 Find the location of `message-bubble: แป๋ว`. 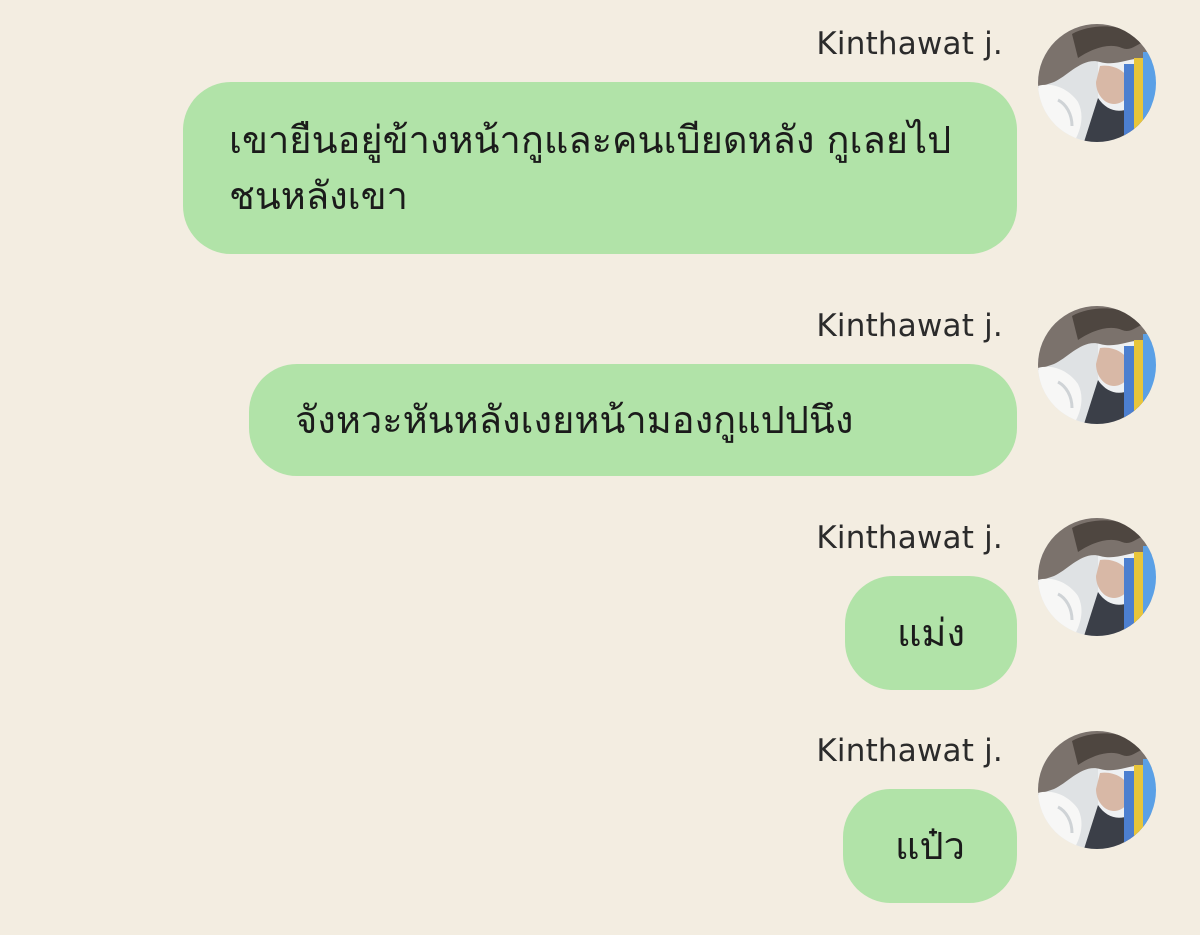

message-bubble: แป๋ว is located at coordinates (930, 846).